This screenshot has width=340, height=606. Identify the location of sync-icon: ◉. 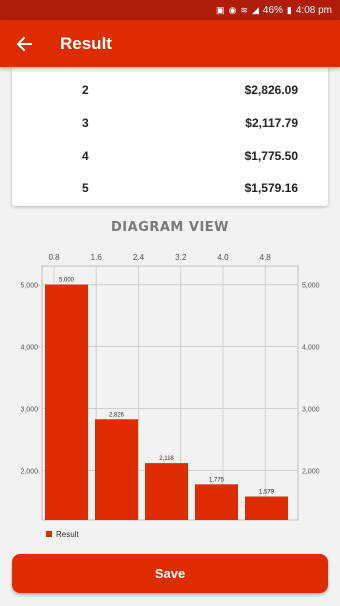
(232, 9).